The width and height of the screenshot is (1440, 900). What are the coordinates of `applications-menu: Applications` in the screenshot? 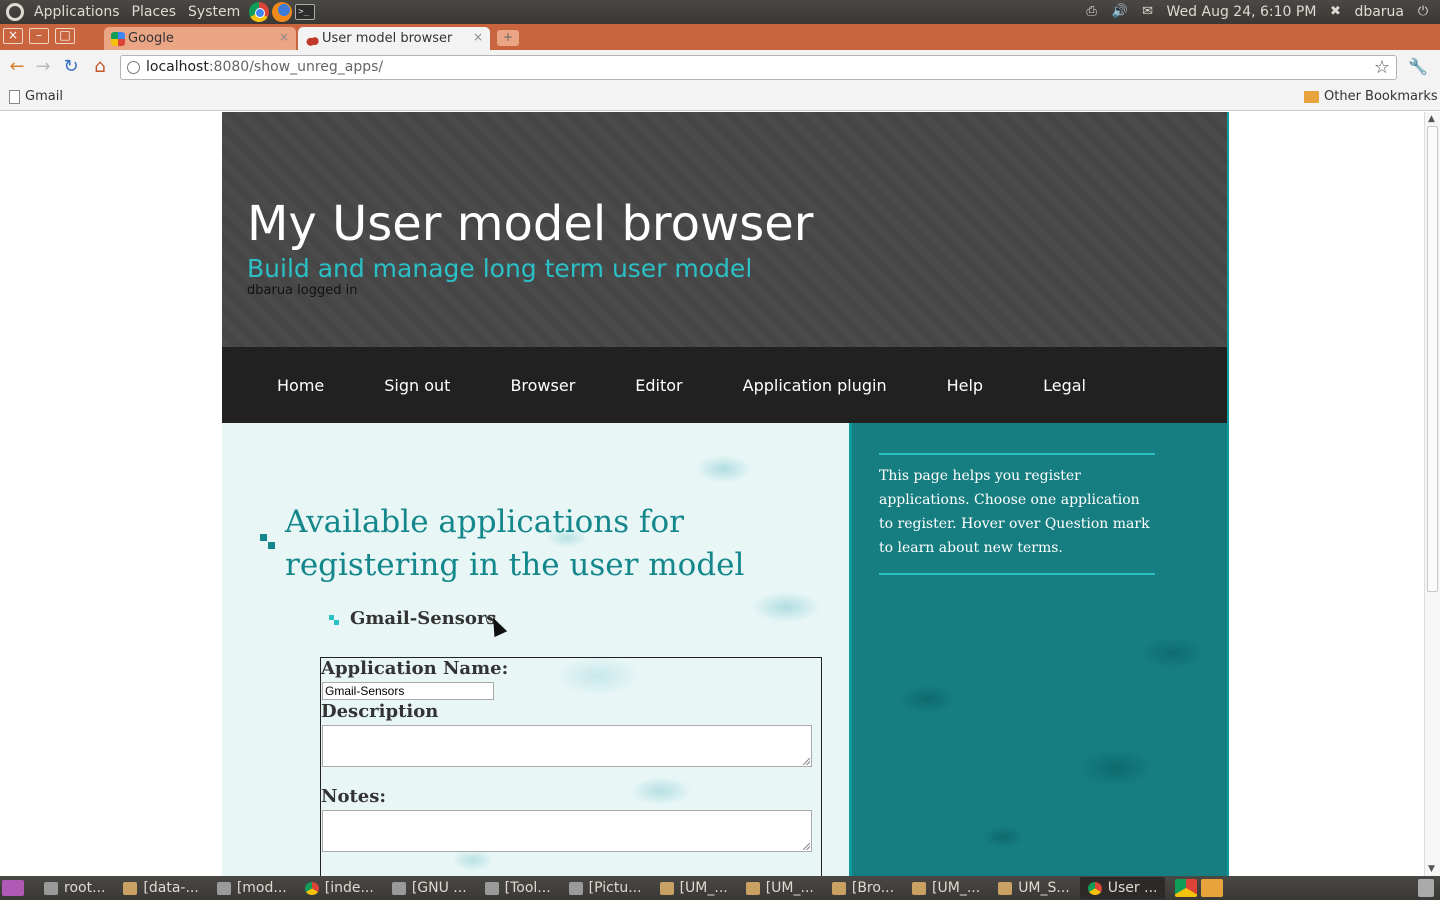 It's located at (77, 12).